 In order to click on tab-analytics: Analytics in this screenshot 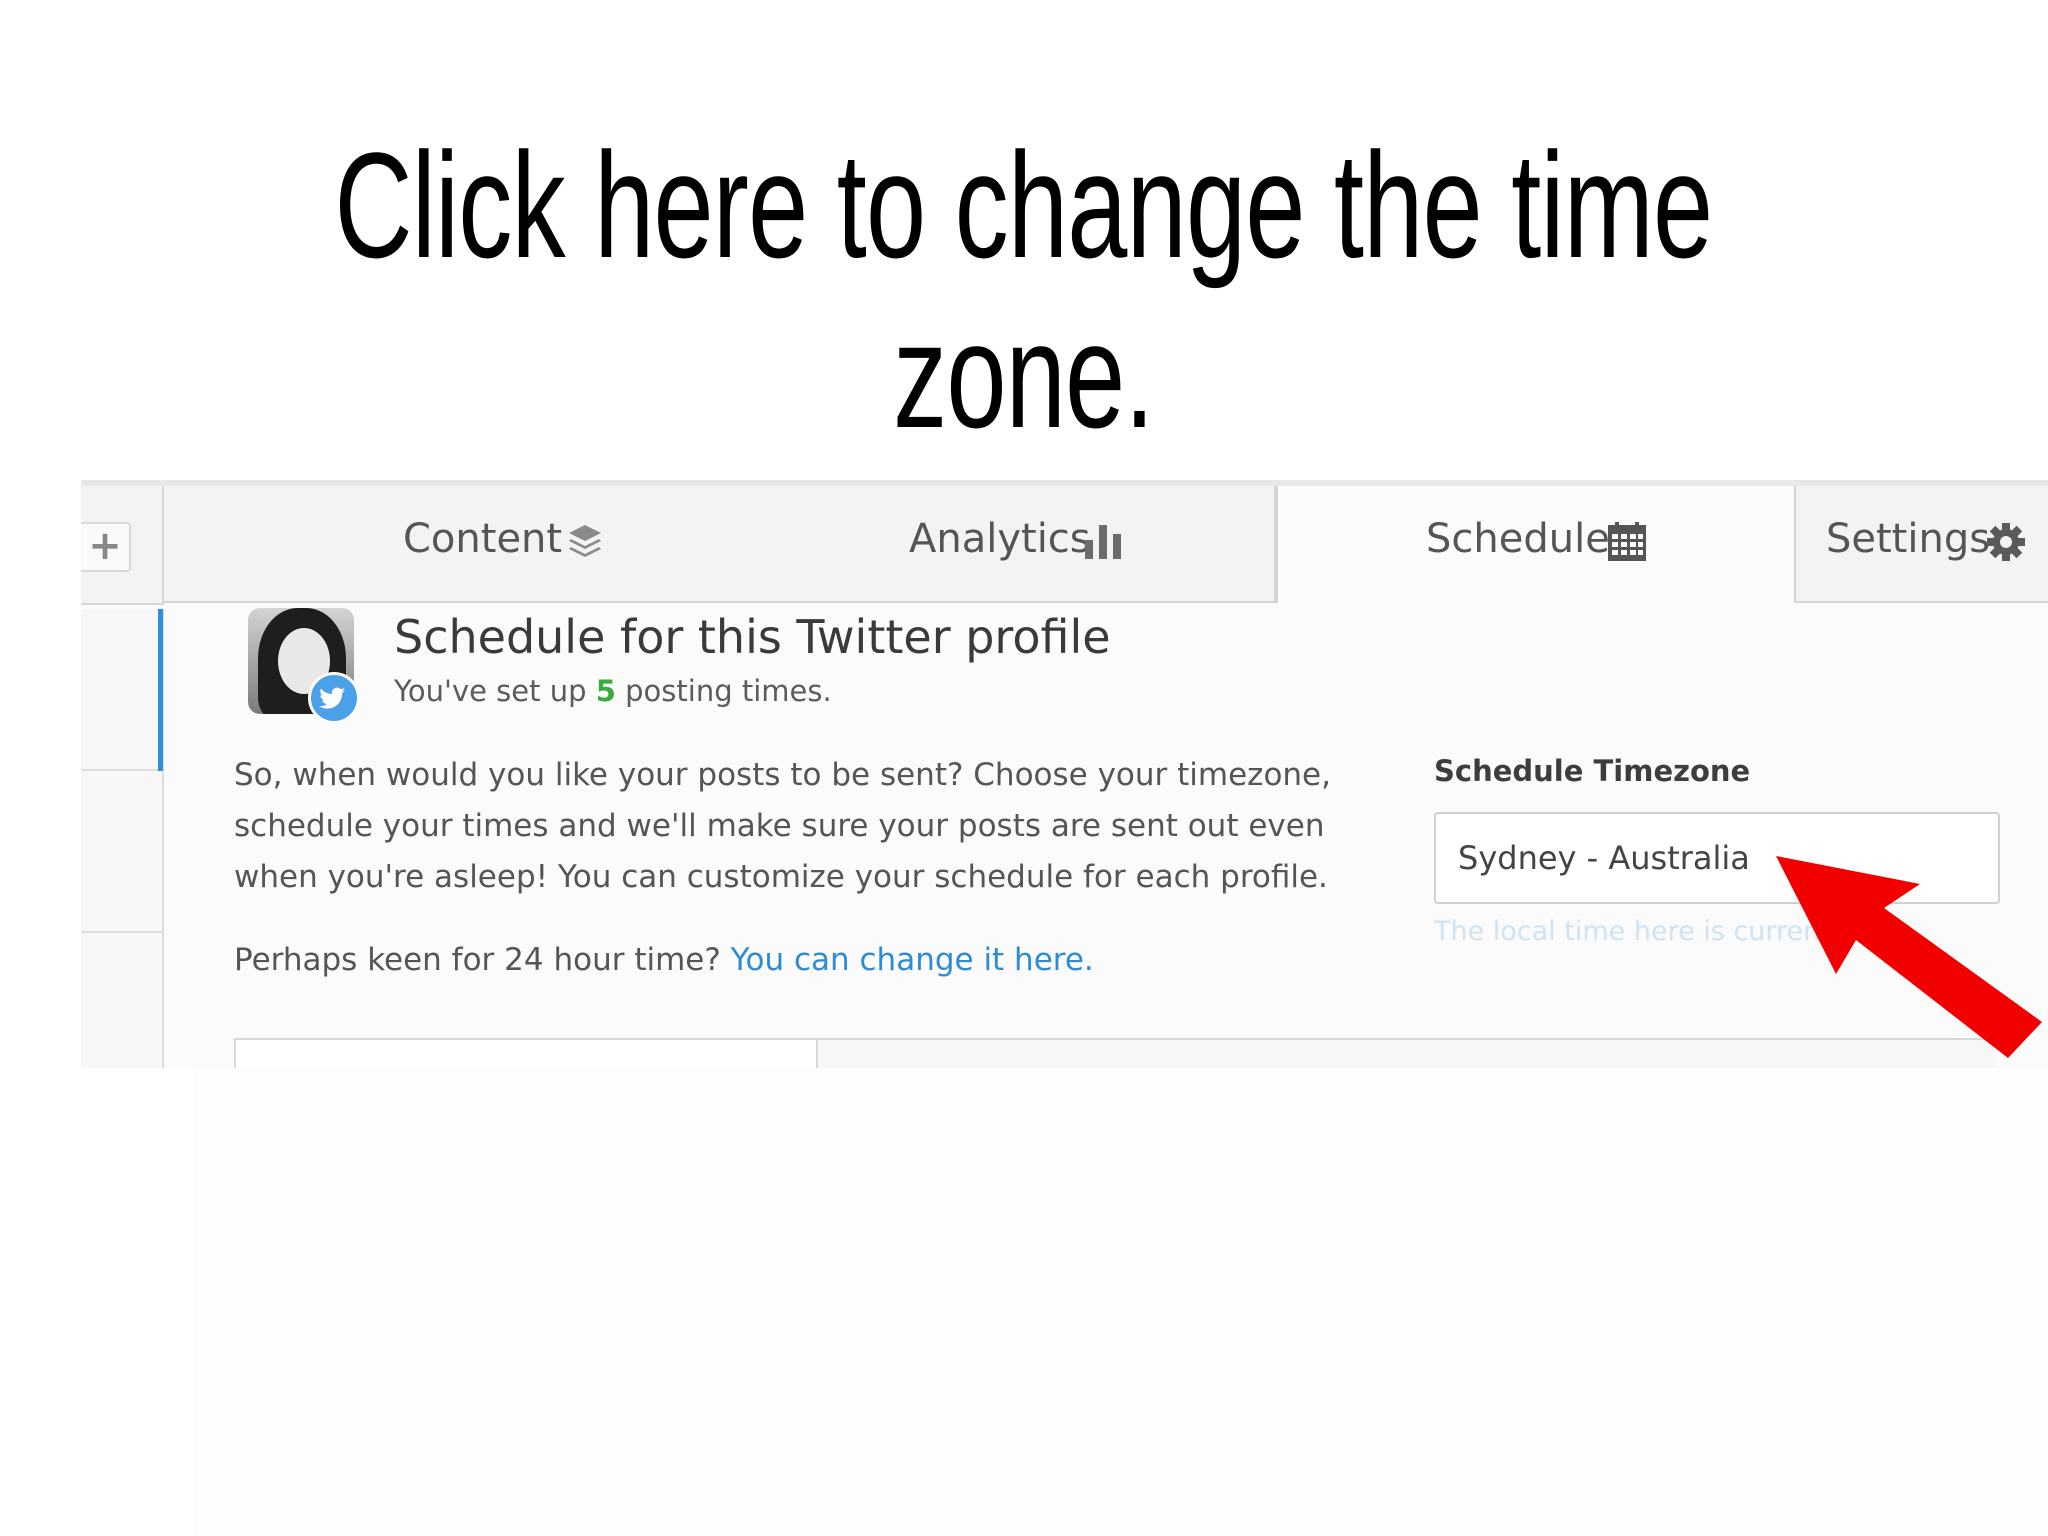, I will do `click(980, 544)`.